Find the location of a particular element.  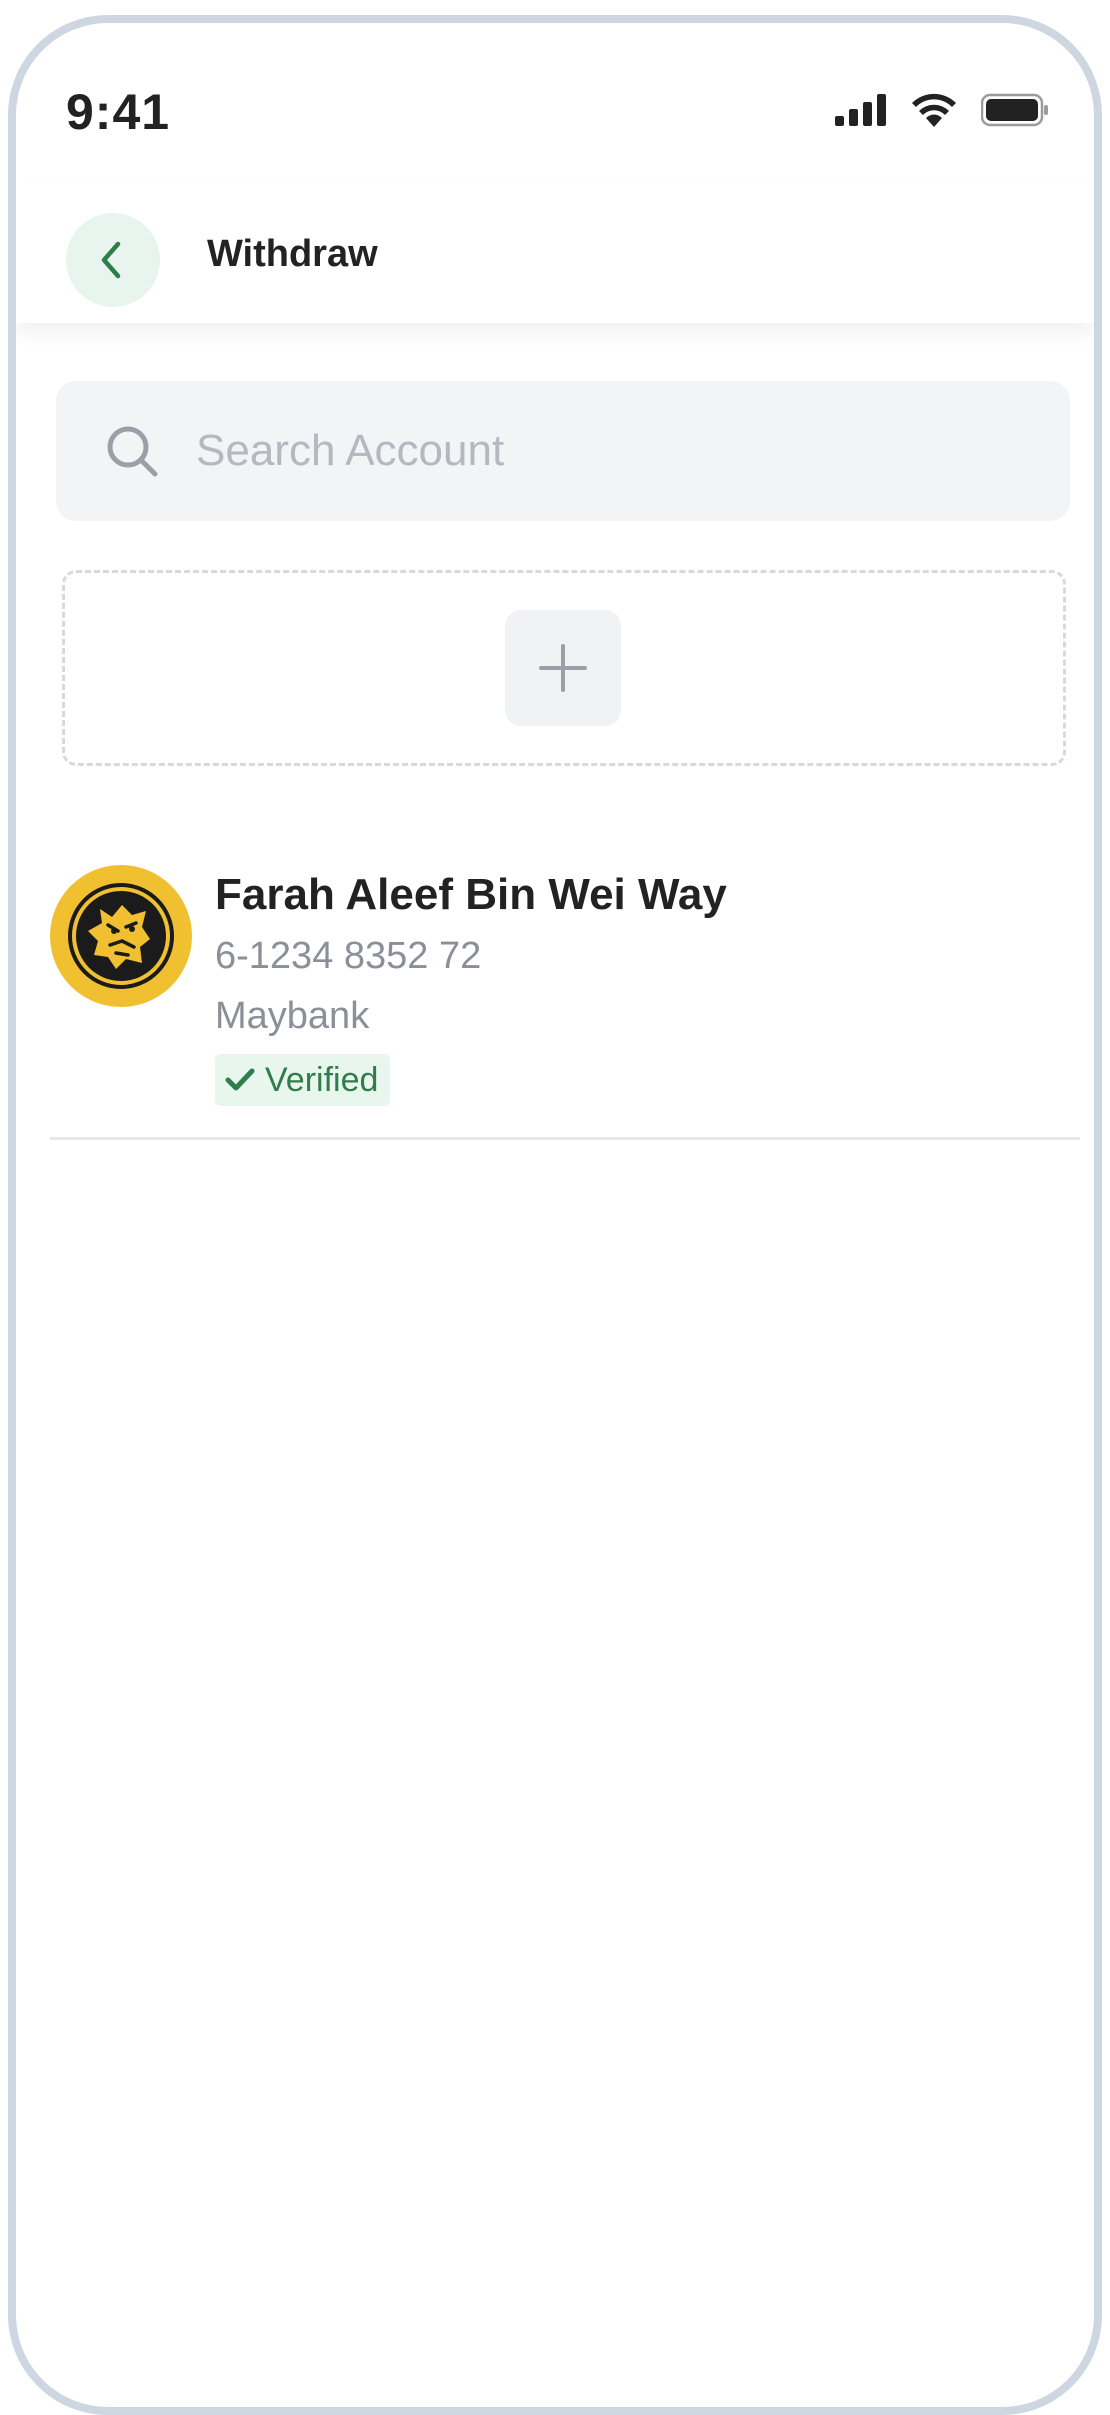

search-icon is located at coordinates (132, 451).